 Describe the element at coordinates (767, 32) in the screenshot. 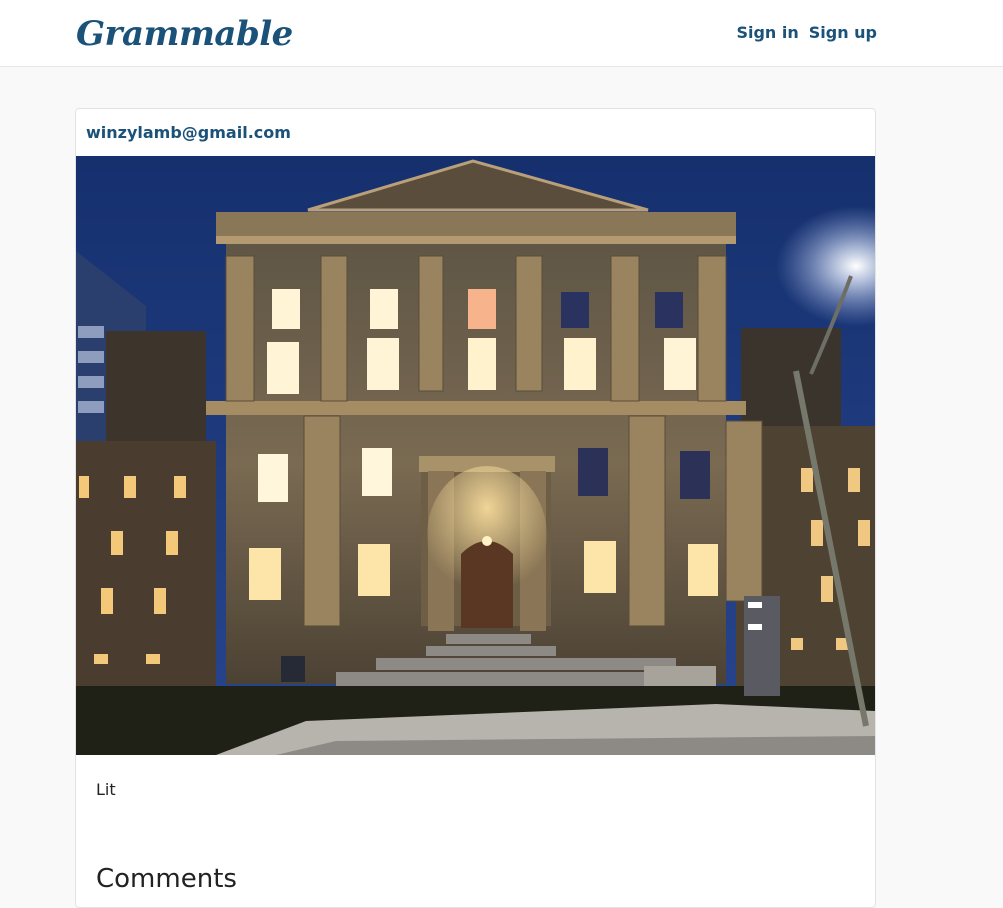

I see `sign-in-link: Sign in` at that location.